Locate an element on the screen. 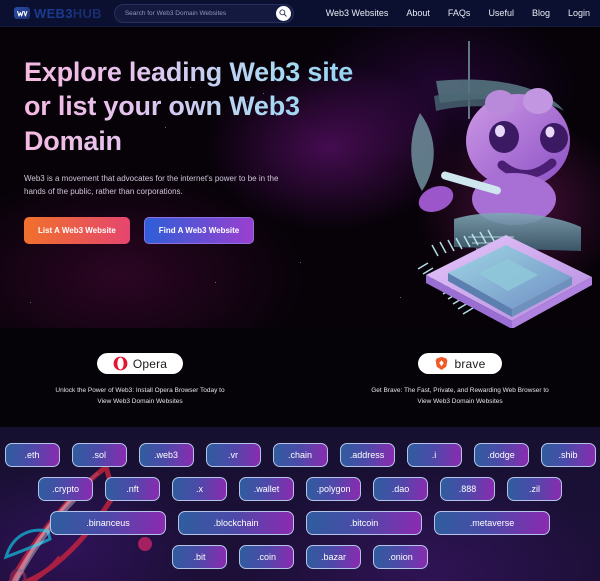 The width and height of the screenshot is (600, 581). search-input is located at coordinates (200, 13).